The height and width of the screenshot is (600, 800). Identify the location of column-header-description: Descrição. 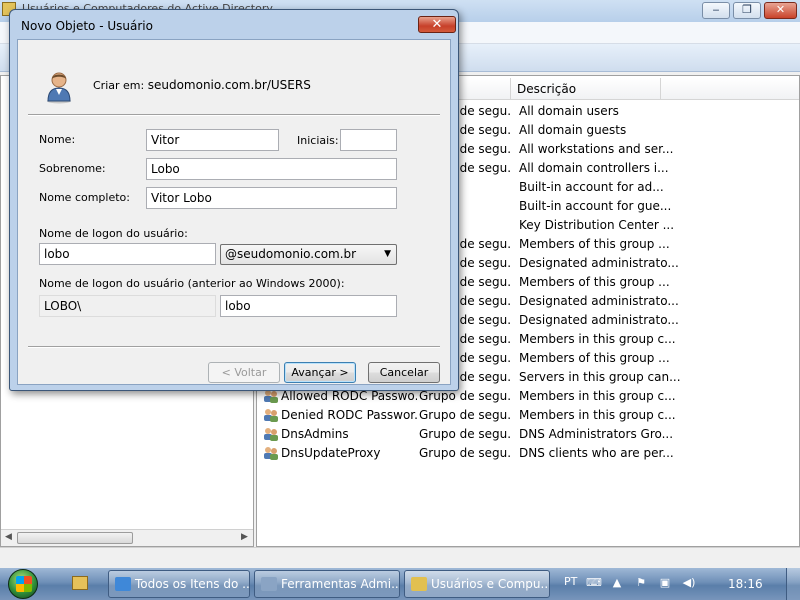
(586, 89).